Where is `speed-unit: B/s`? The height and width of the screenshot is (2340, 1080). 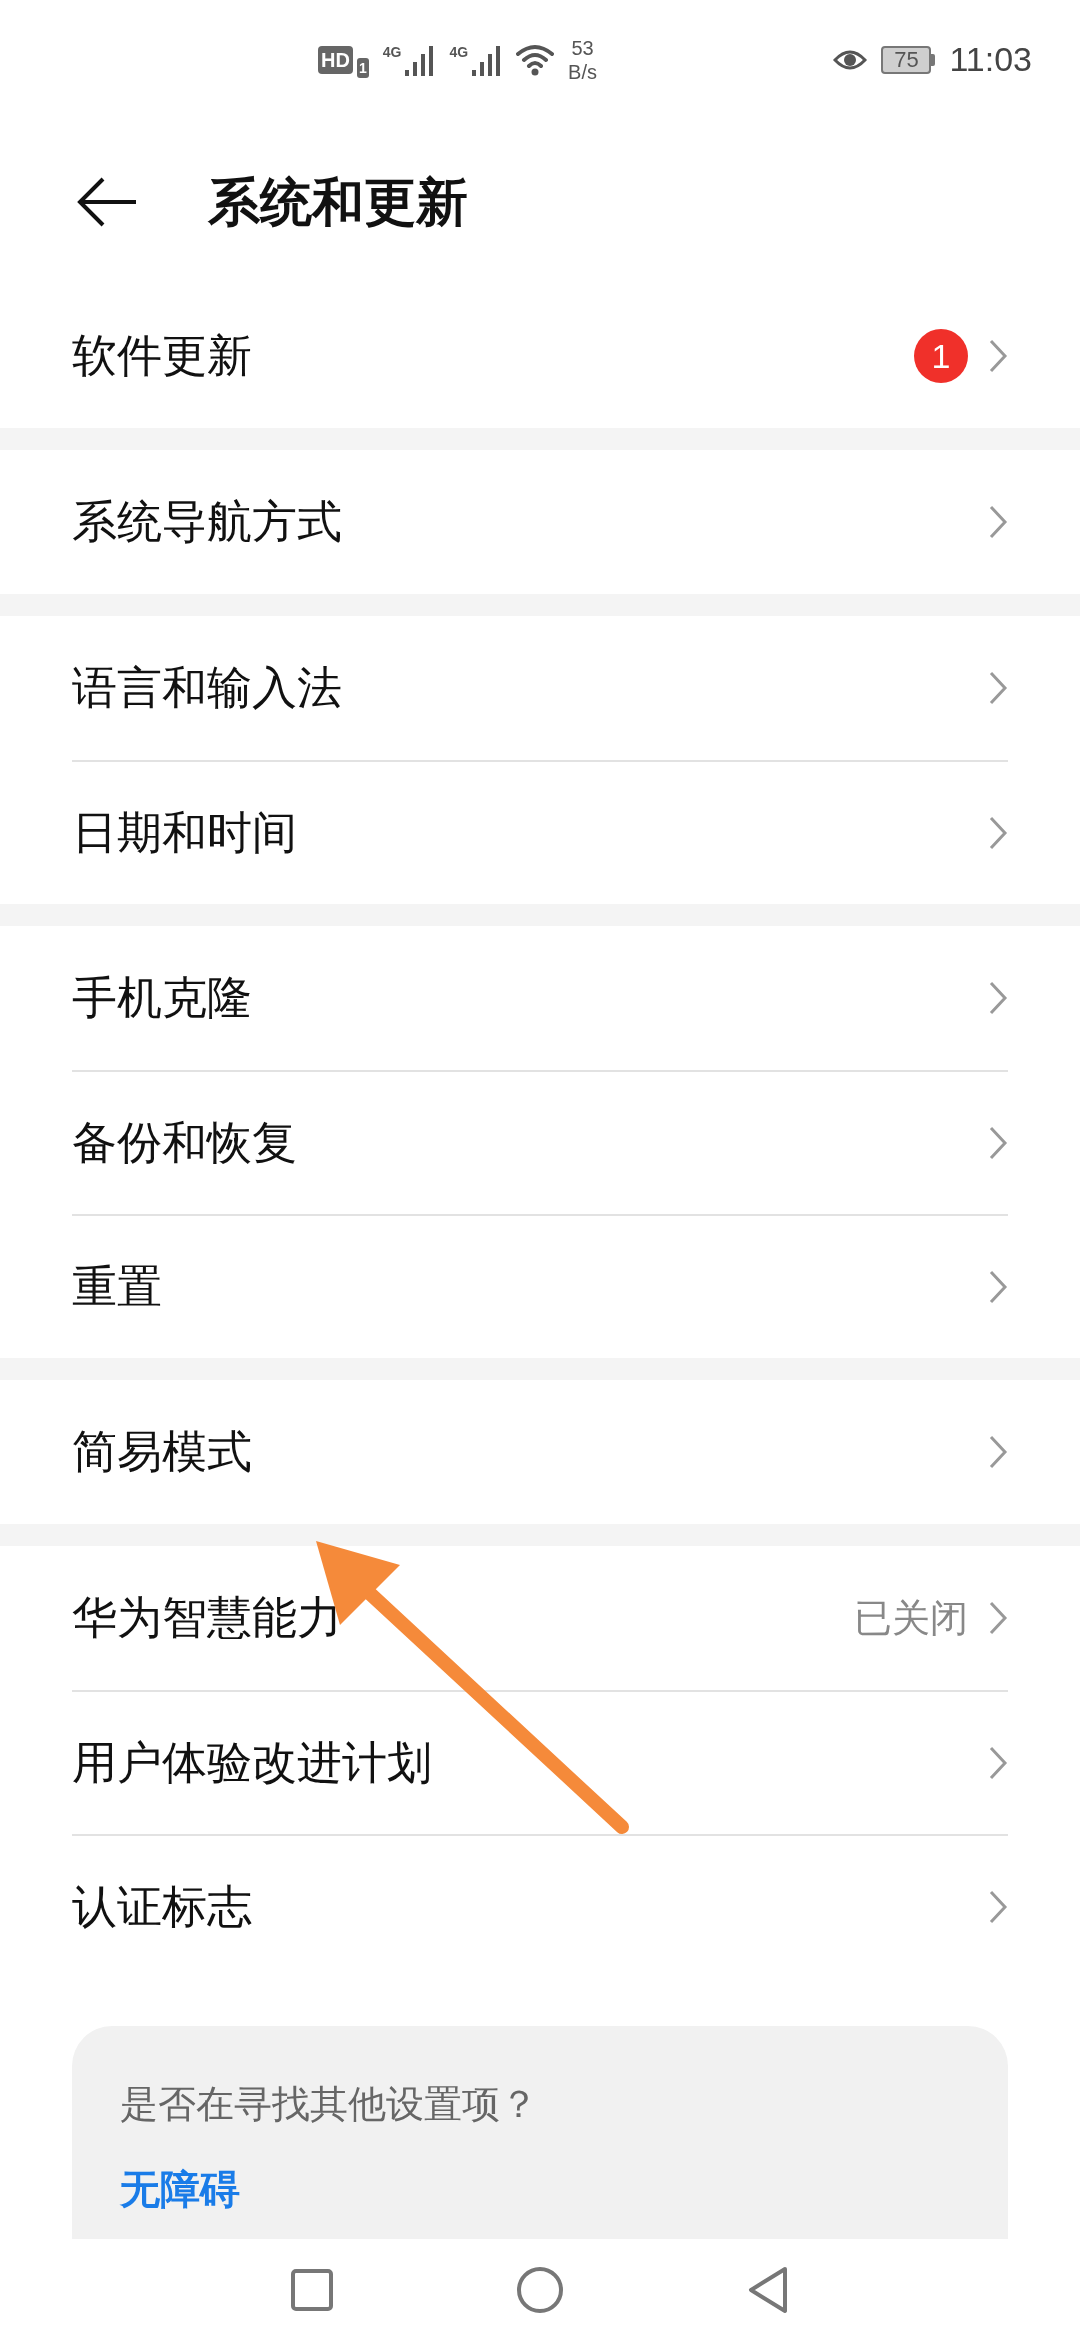 speed-unit: B/s is located at coordinates (582, 71).